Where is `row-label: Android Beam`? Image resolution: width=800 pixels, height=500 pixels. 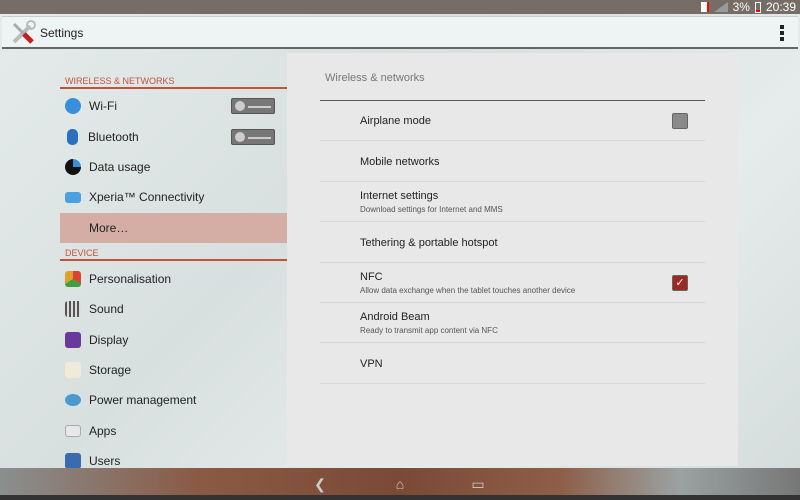
row-label: Android Beam is located at coordinates (395, 316).